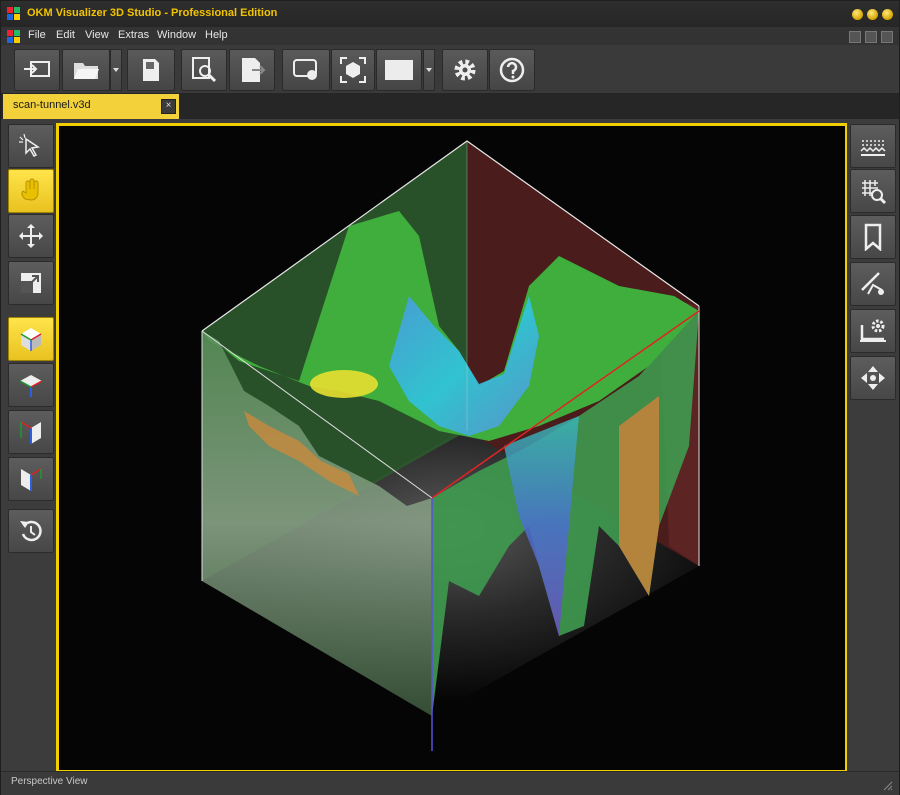  What do you see at coordinates (65, 35) in the screenshot?
I see `menu-edit: Edit` at bounding box center [65, 35].